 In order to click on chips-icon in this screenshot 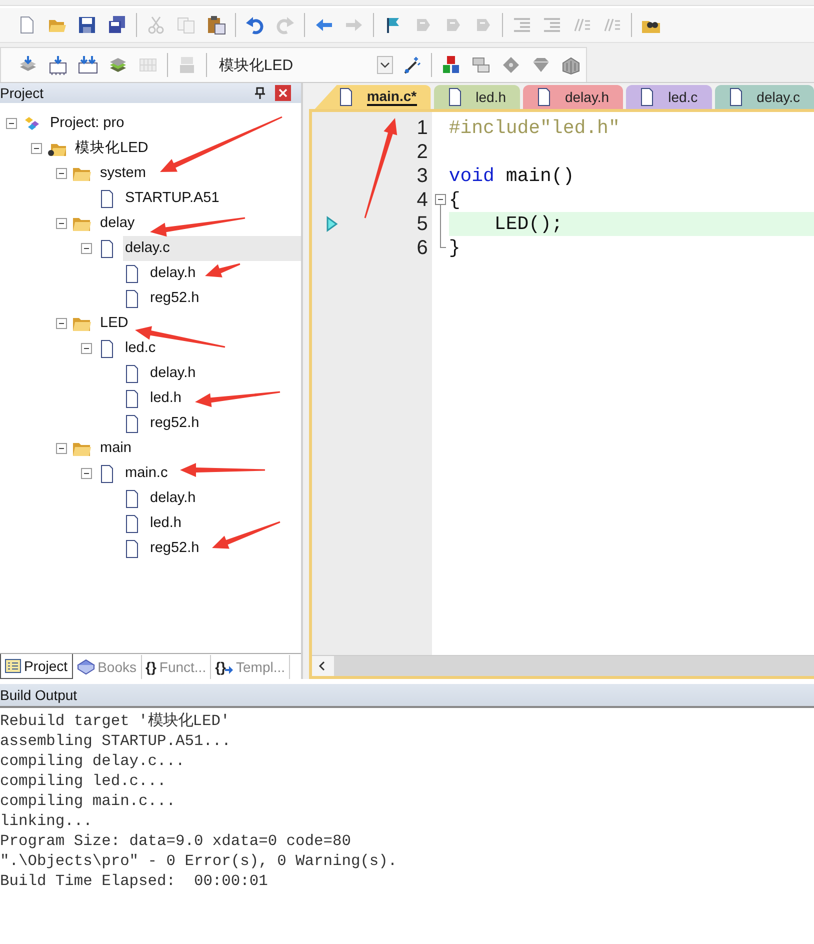, I will do `click(88, 65)`.